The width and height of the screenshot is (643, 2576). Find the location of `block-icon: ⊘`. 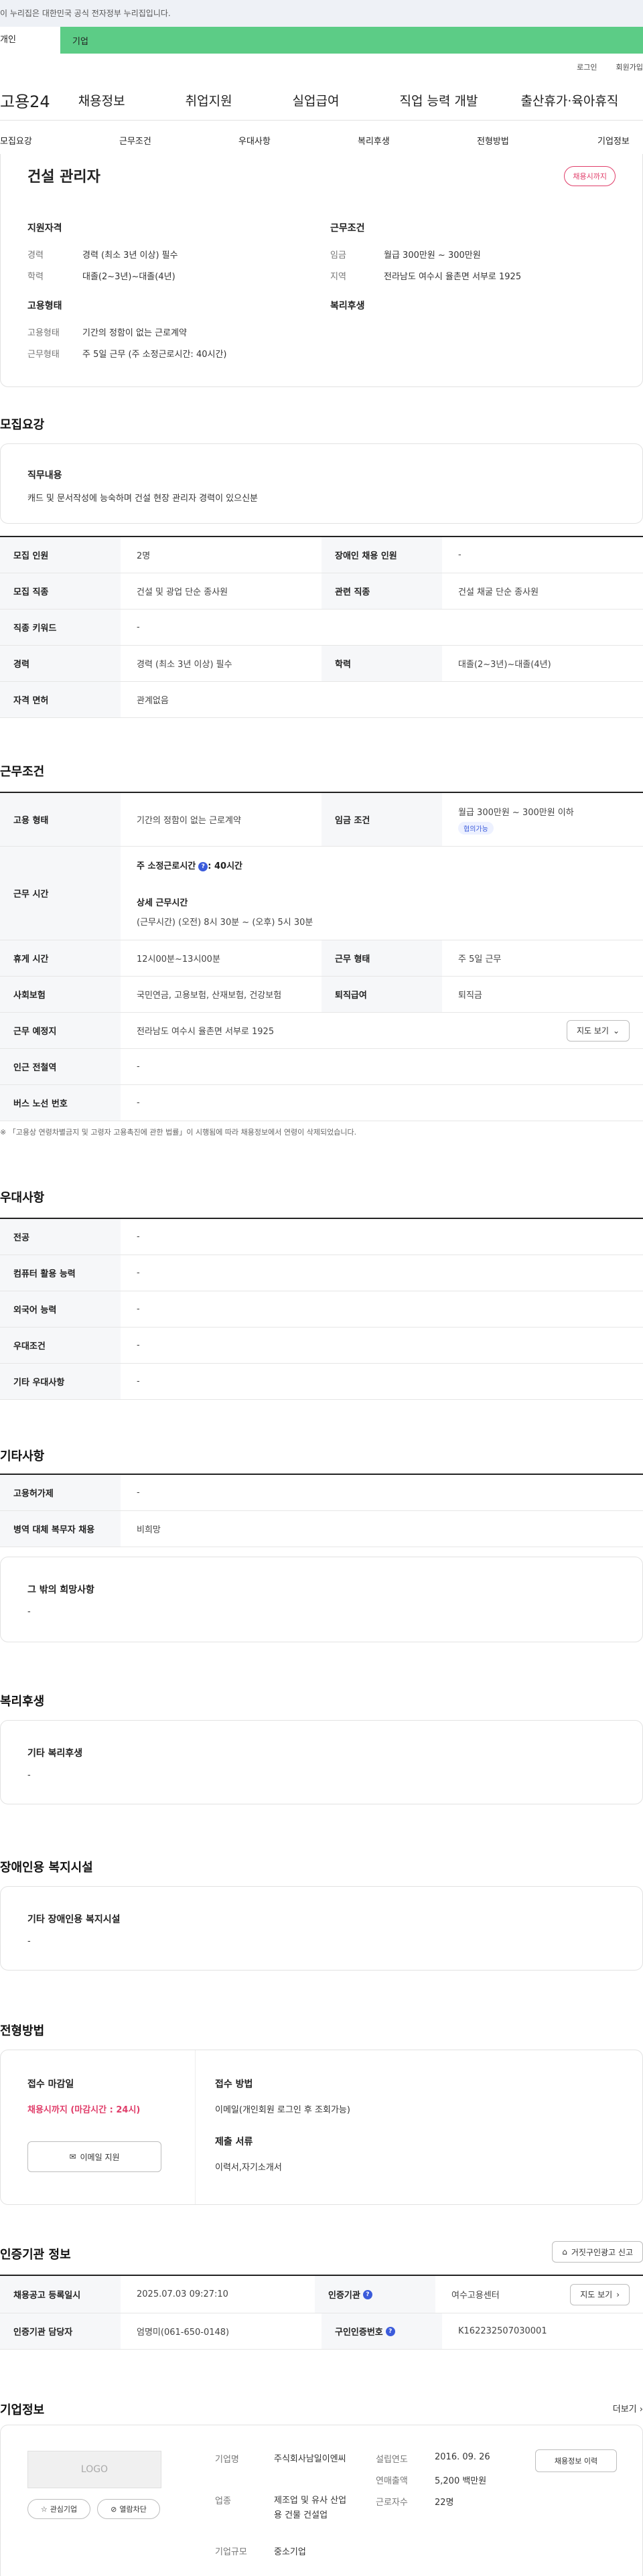

block-icon: ⊘ is located at coordinates (114, 2509).